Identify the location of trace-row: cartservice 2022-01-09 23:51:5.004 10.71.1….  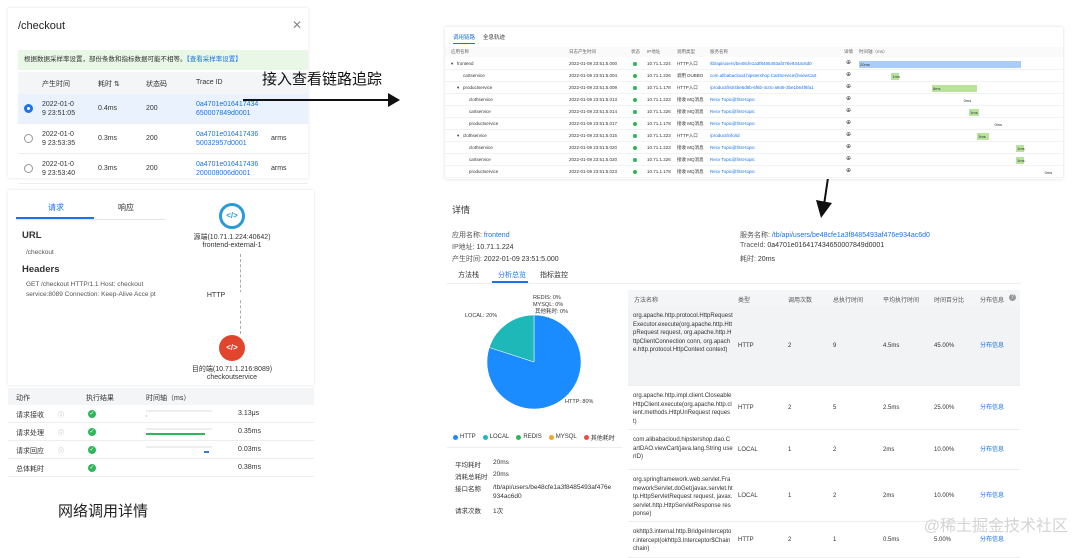
(754, 76).